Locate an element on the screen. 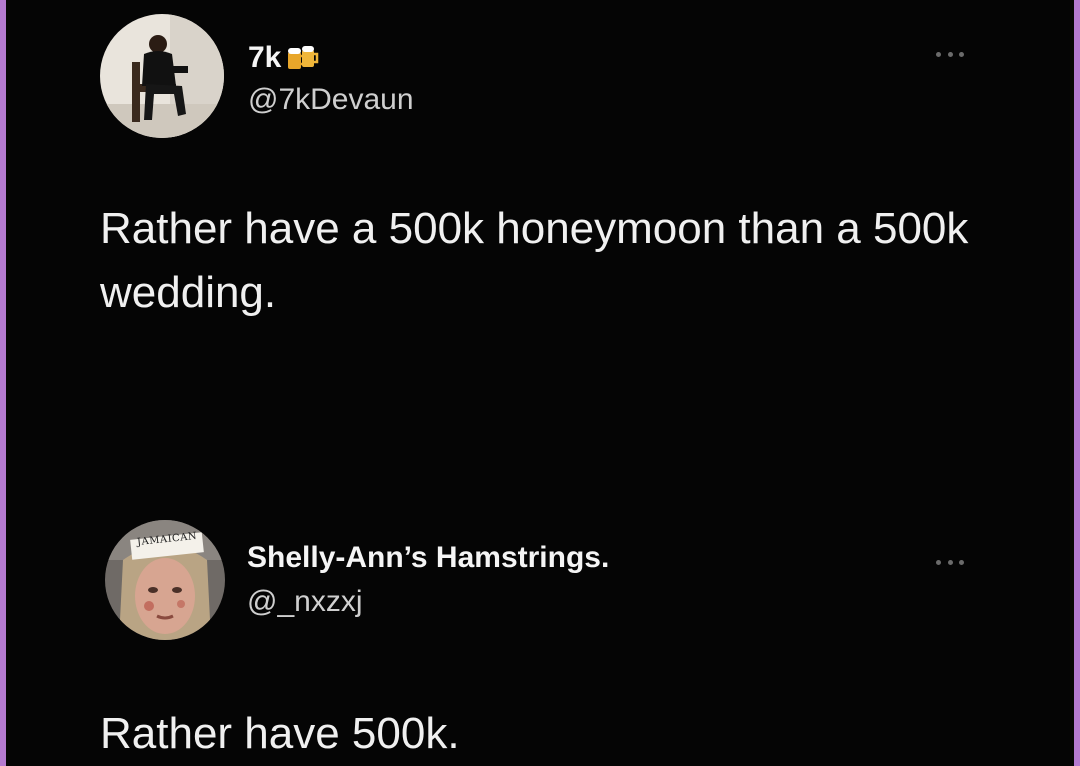  beer-mugs-icon is located at coordinates (303, 57).